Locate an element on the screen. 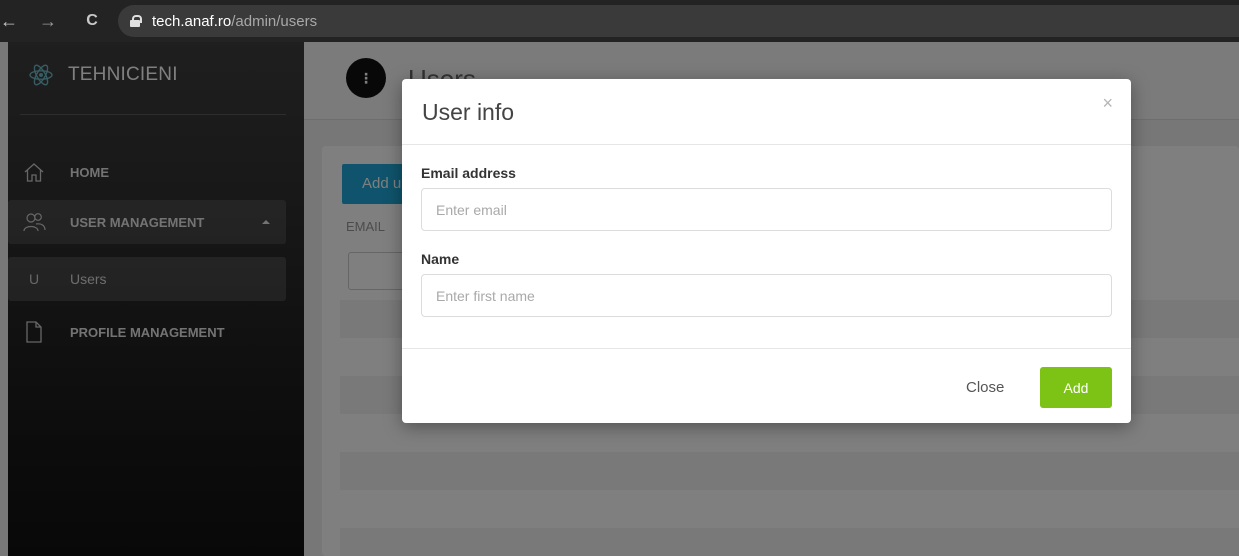  url-path: /admin/users is located at coordinates (274, 21).